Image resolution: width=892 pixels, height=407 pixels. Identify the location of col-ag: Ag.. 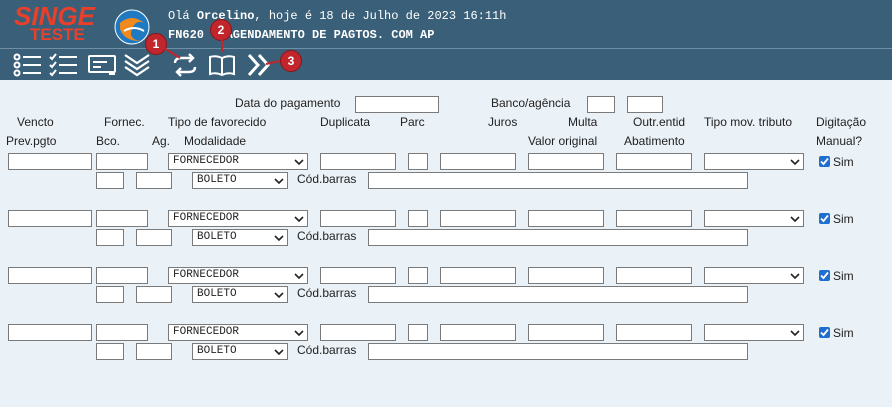
(161, 141).